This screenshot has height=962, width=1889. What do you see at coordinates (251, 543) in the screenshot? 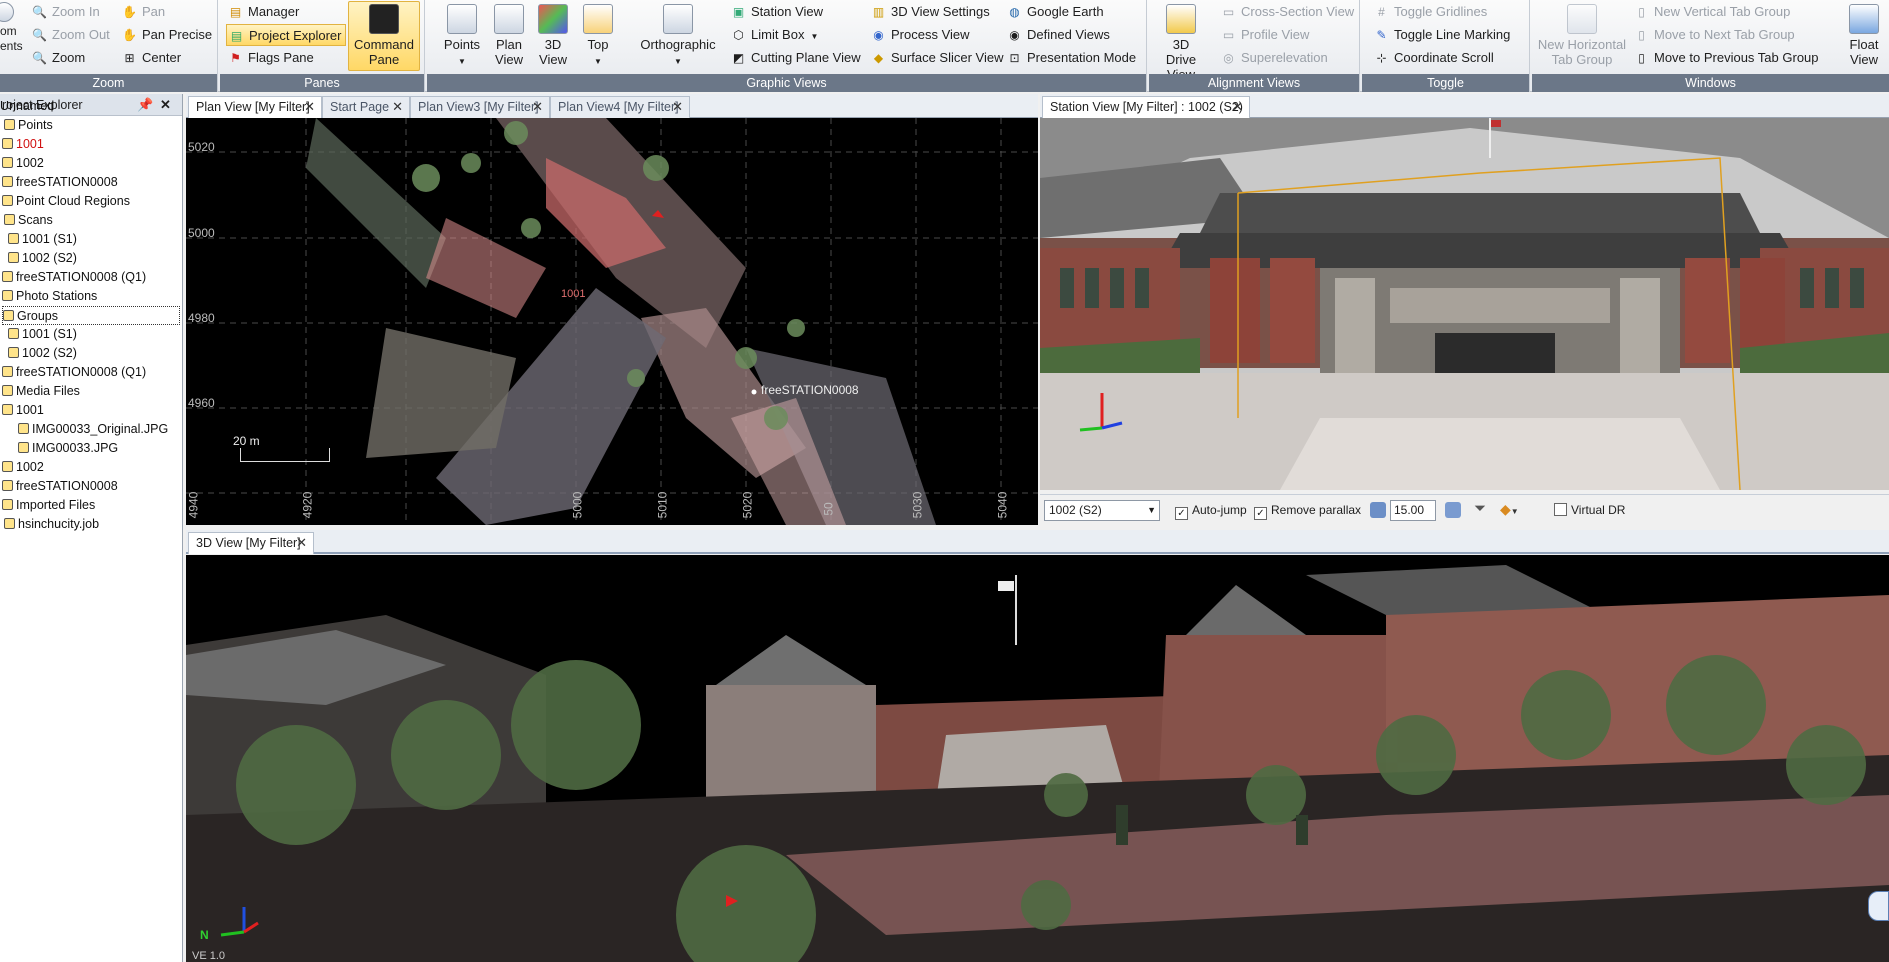
I see `tab-3d-view: 3D View [My Filter] ✕` at bounding box center [251, 543].